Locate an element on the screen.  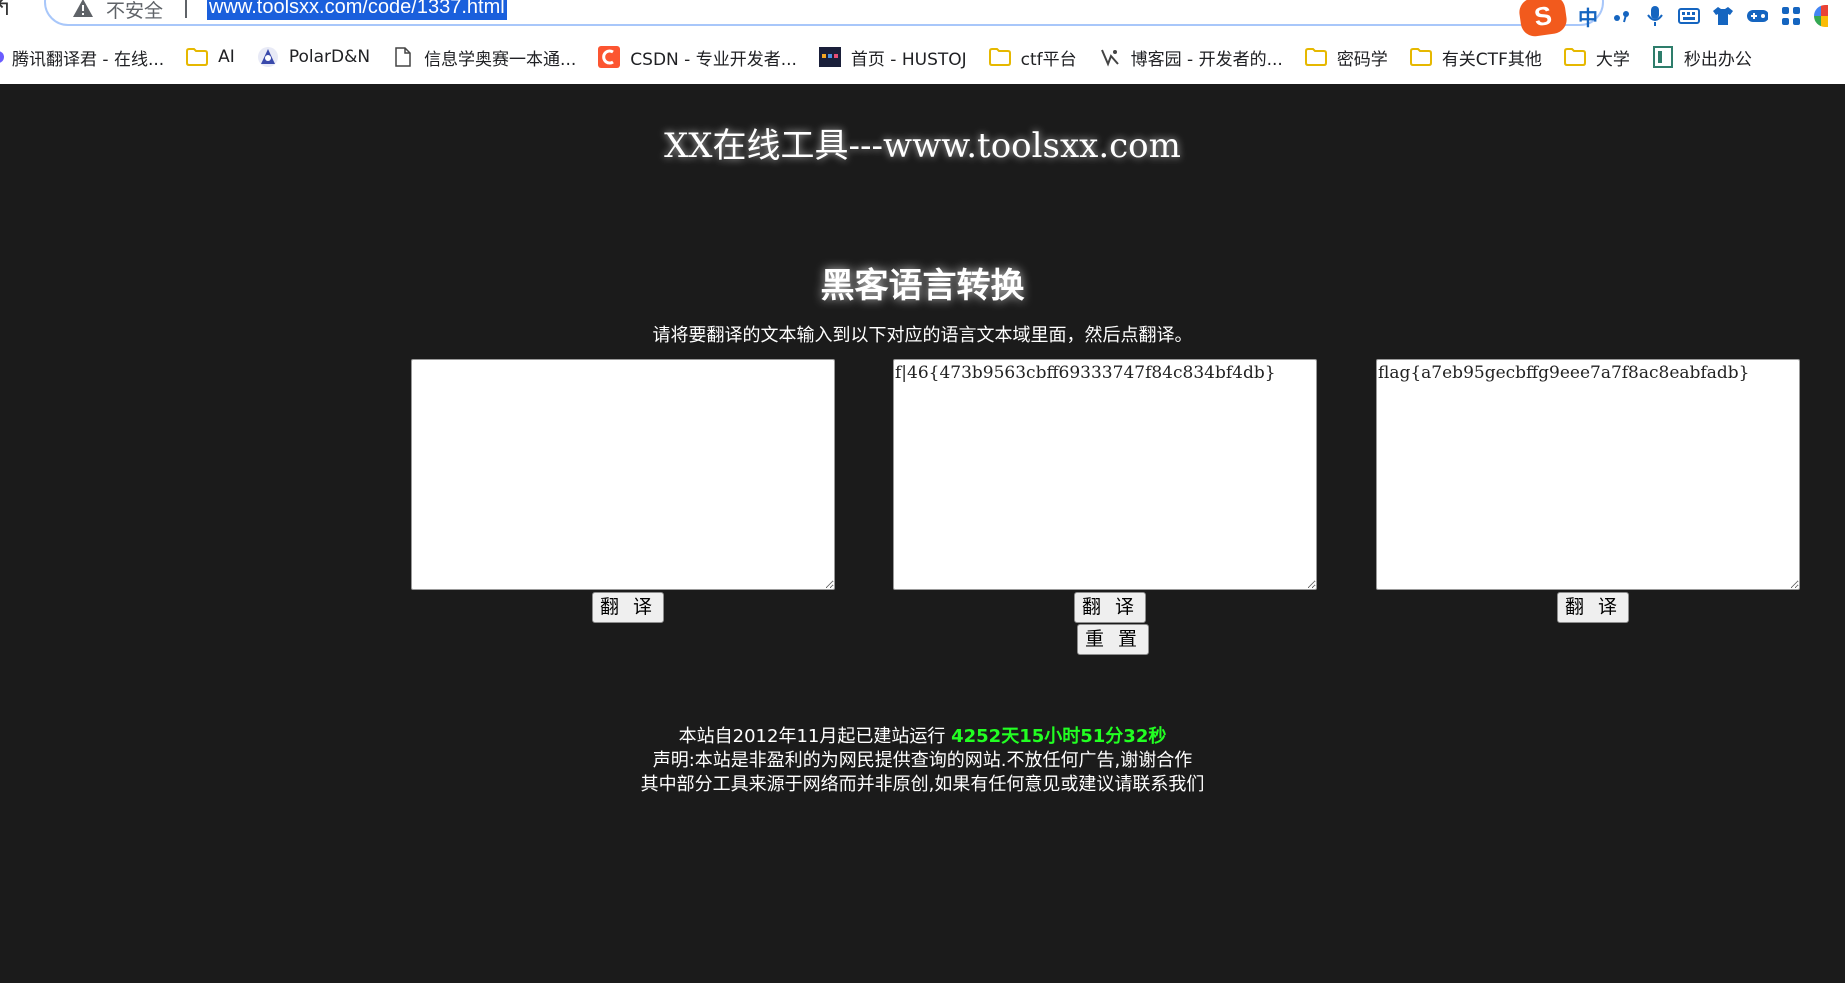
ime-toolbar: S 中 is located at coordinates (1672, 19).